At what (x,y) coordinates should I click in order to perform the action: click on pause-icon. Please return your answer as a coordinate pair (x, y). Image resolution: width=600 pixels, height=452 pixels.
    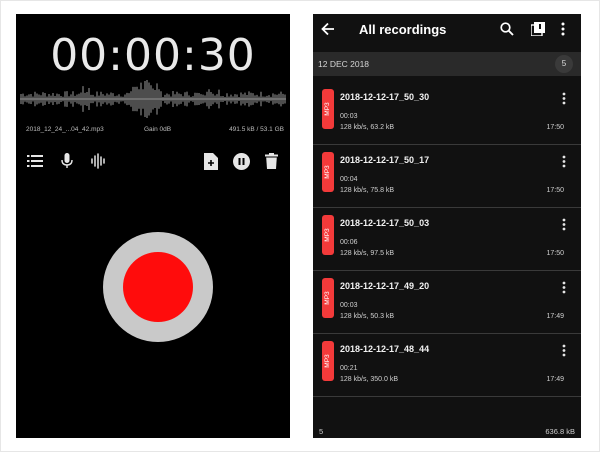
    Looking at the image, I should click on (241, 161).